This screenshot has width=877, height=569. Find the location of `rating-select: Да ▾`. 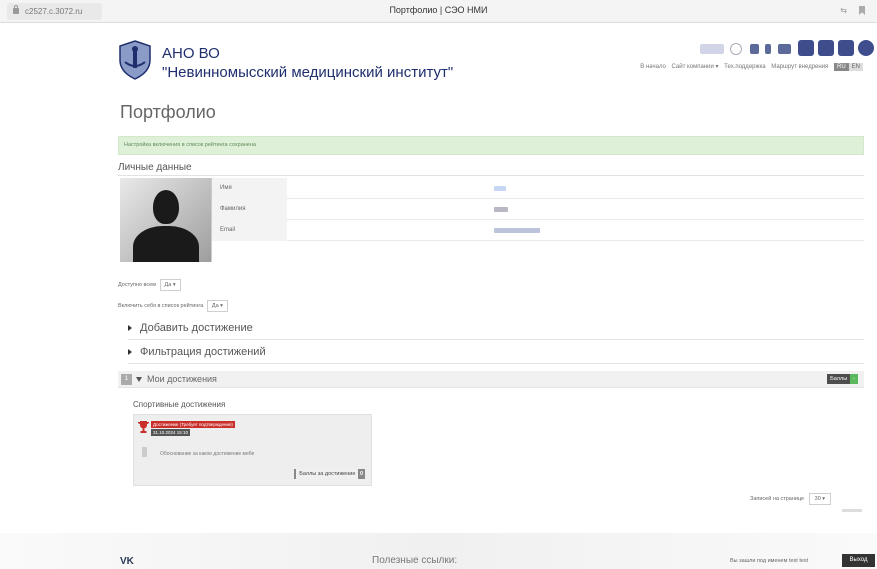

rating-select: Да ▾ is located at coordinates (217, 306).